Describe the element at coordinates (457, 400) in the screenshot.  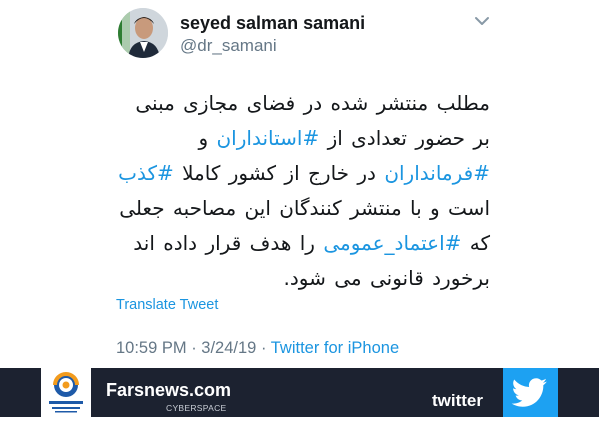
I see `platform-label: twitter` at that location.